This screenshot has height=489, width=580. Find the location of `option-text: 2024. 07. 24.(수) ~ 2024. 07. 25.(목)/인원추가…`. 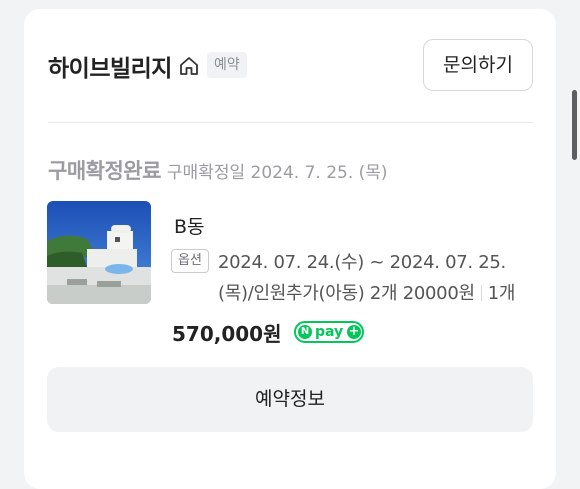

option-text: 2024. 07. 24.(수) ~ 2024. 07. 25.(목)/인원추가… is located at coordinates (362, 278).